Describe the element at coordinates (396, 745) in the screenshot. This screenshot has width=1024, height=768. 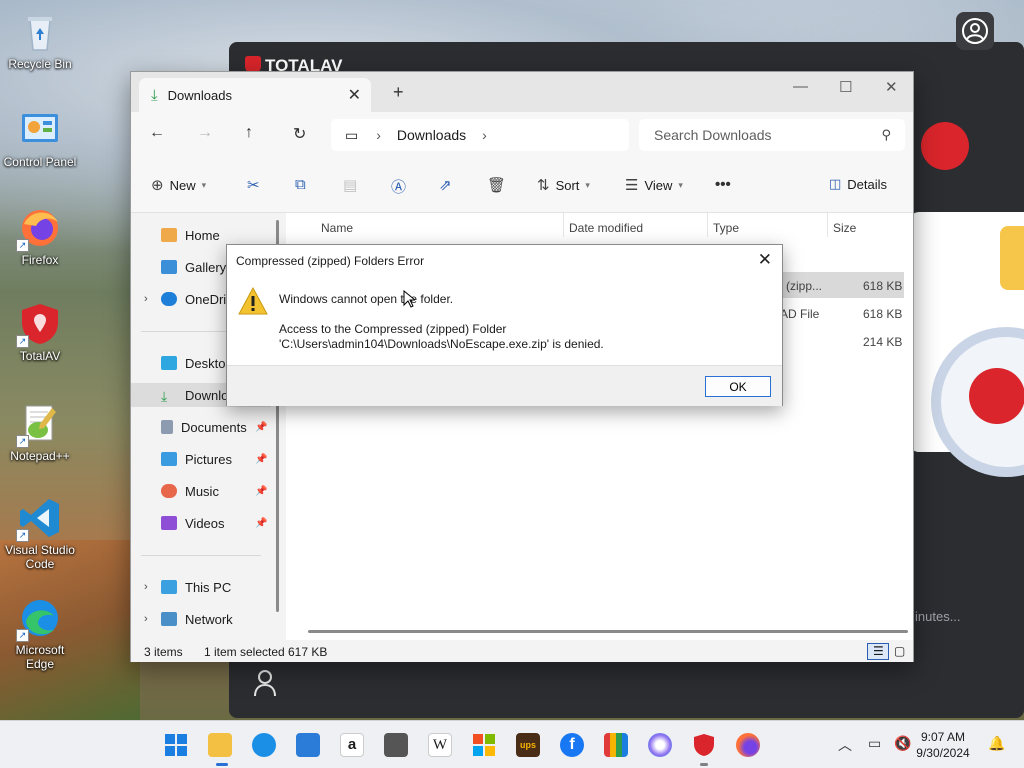
I see `media-player-icon` at that location.